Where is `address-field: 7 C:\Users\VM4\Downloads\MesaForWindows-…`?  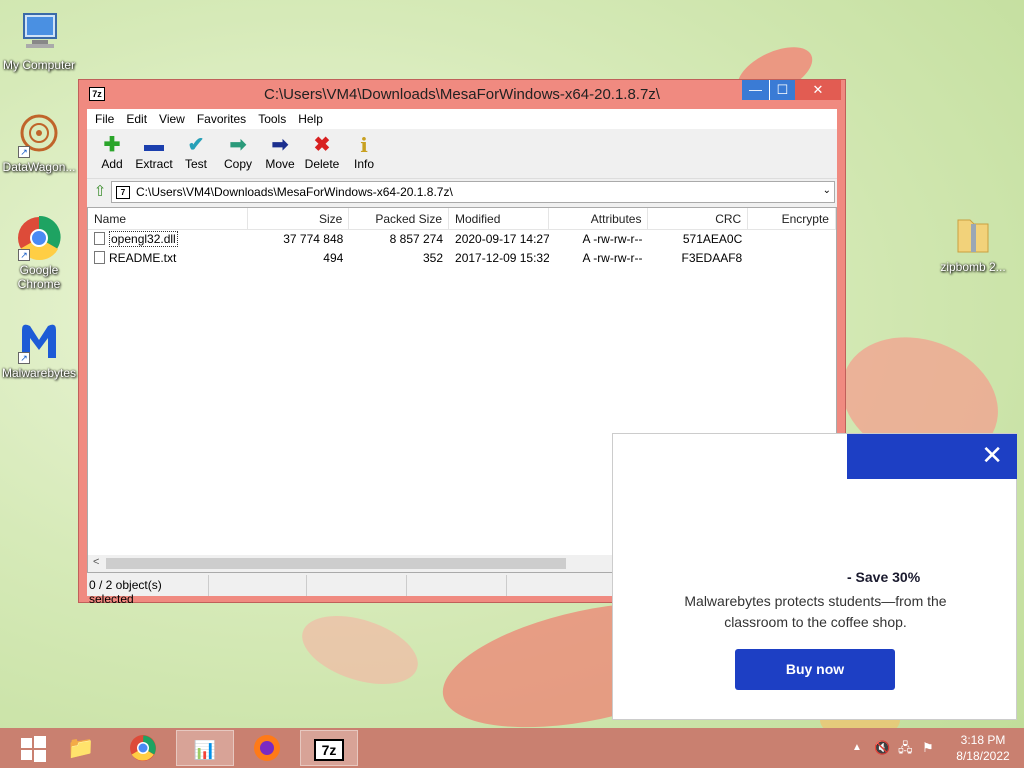 address-field: 7 C:\Users\VM4\Downloads\MesaForWindows-… is located at coordinates (473, 192).